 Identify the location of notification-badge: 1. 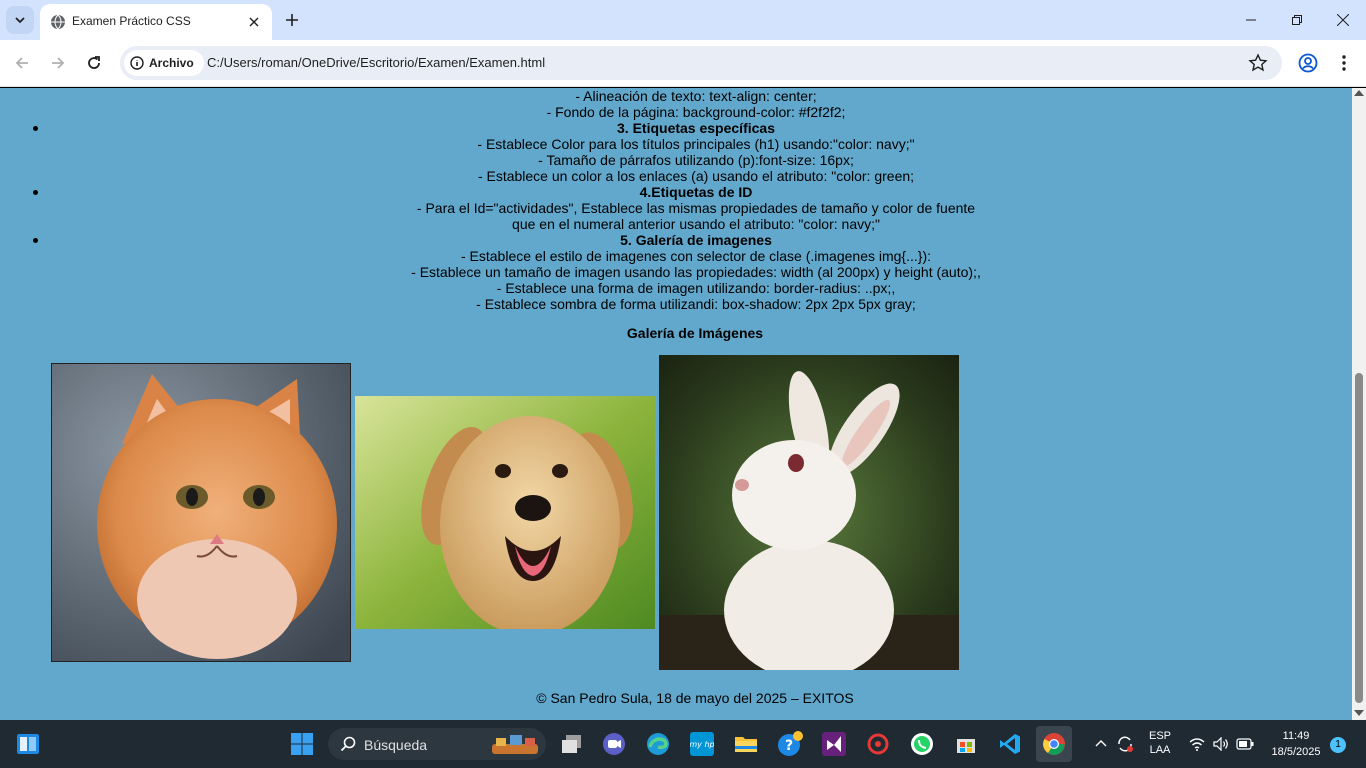
(1338, 745).